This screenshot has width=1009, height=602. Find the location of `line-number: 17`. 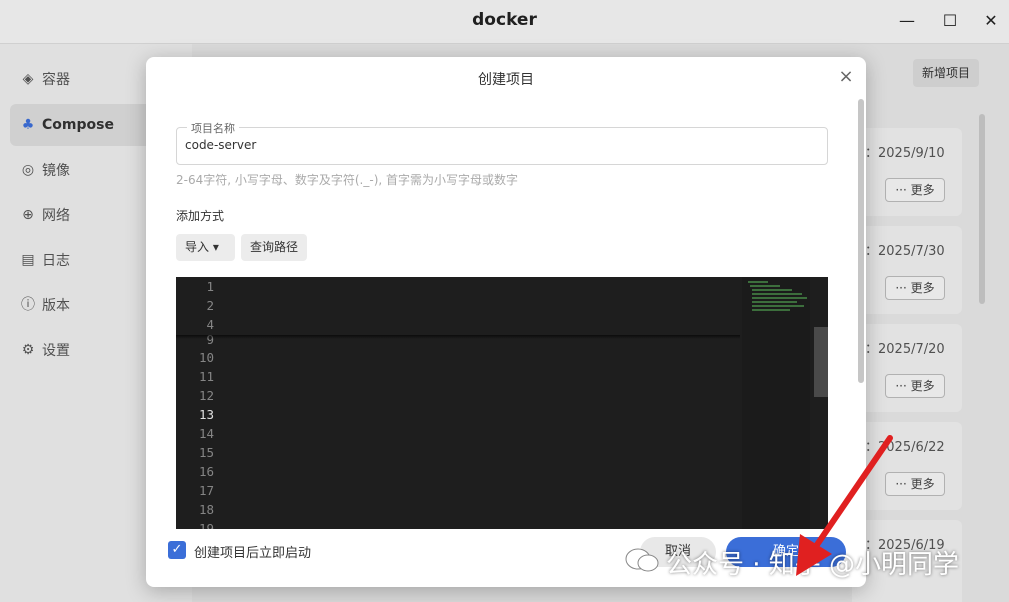

line-number: 17 is located at coordinates (206, 490).